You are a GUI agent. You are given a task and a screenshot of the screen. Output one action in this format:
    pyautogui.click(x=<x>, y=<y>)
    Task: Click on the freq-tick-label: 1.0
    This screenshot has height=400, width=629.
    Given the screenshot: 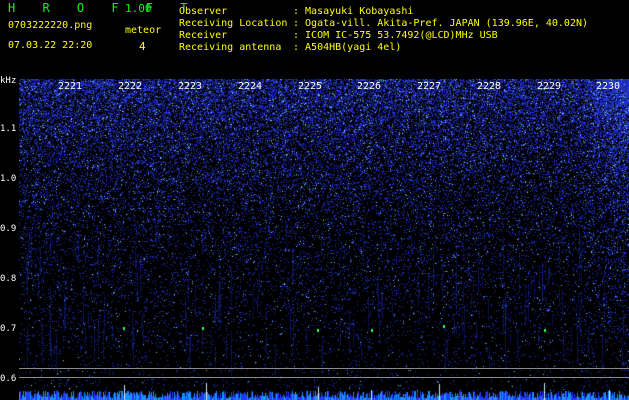 What is the action you would take?
    pyautogui.click(x=8, y=179)
    